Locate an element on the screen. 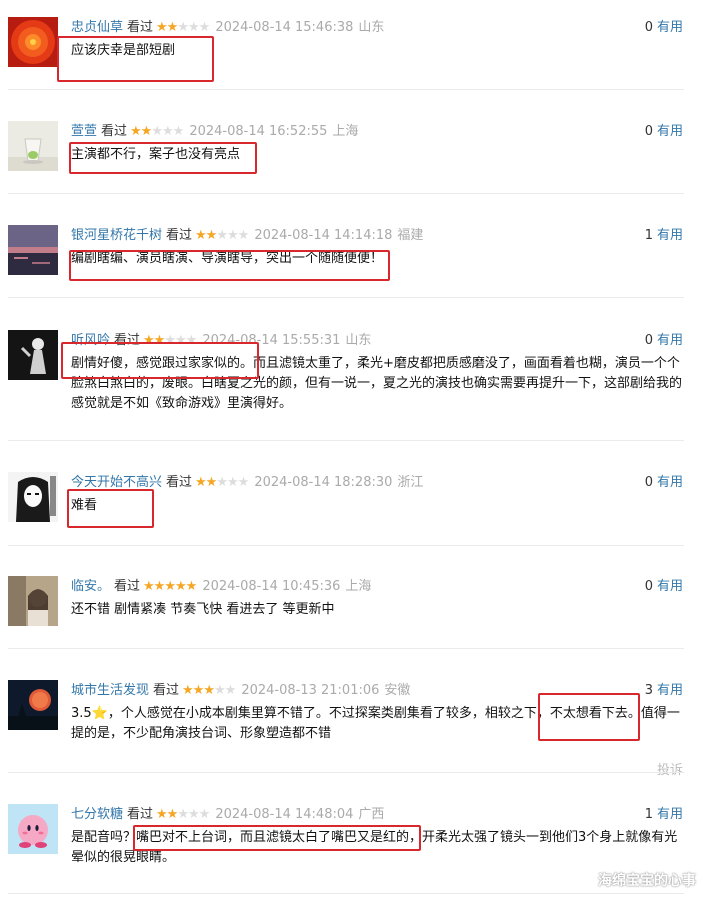 Image resolution: width=703 pixels, height=899 pixels. girl-photo-avatar-icon is located at coordinates (33, 601).